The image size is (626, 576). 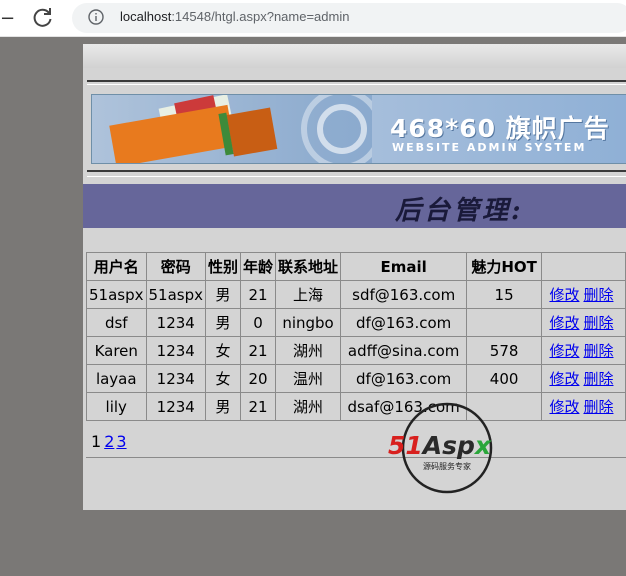 I want to click on column-header: Email, so click(x=404, y=266).